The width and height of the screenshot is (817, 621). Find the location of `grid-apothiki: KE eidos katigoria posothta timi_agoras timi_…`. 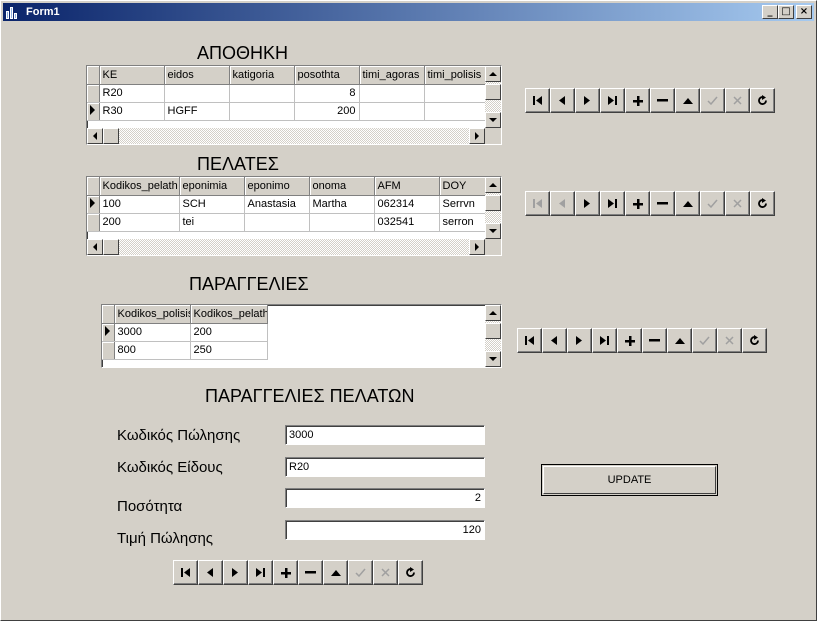

grid-apothiki: KE eidos katigoria posothta timi_agoras timi_… is located at coordinates (294, 105).